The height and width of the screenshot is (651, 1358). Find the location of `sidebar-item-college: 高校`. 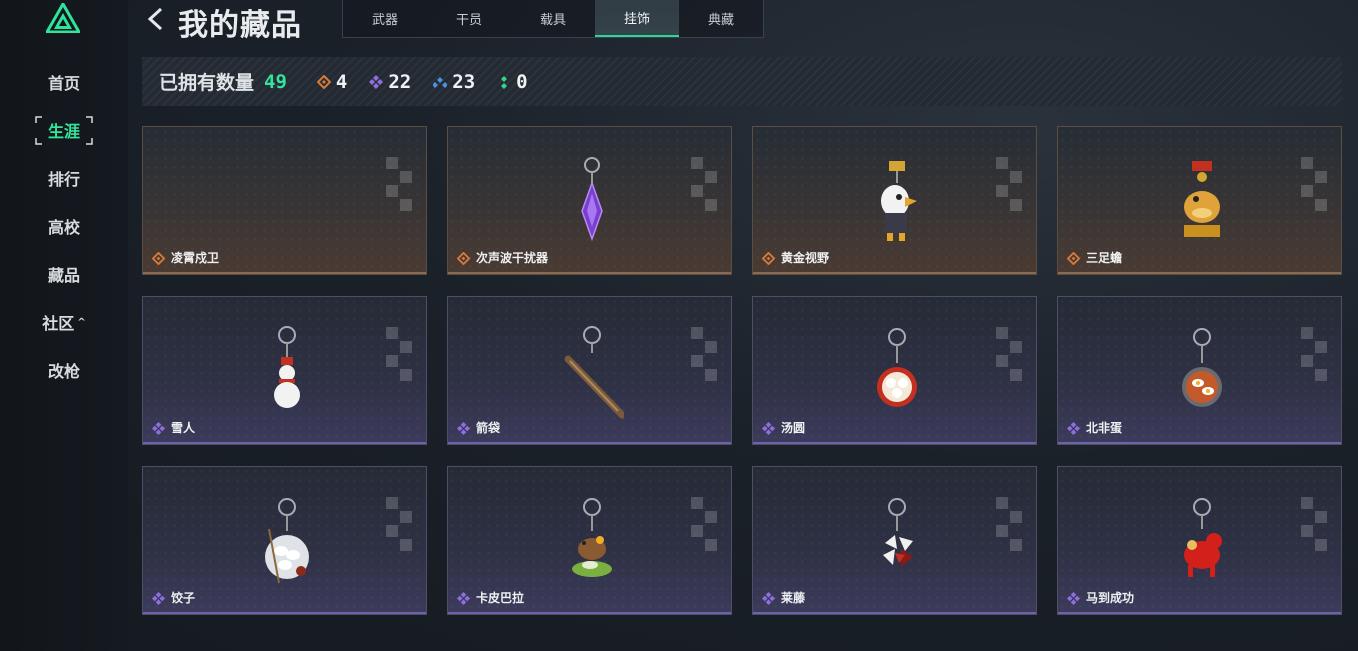

sidebar-item-college: 高校 is located at coordinates (64, 226).